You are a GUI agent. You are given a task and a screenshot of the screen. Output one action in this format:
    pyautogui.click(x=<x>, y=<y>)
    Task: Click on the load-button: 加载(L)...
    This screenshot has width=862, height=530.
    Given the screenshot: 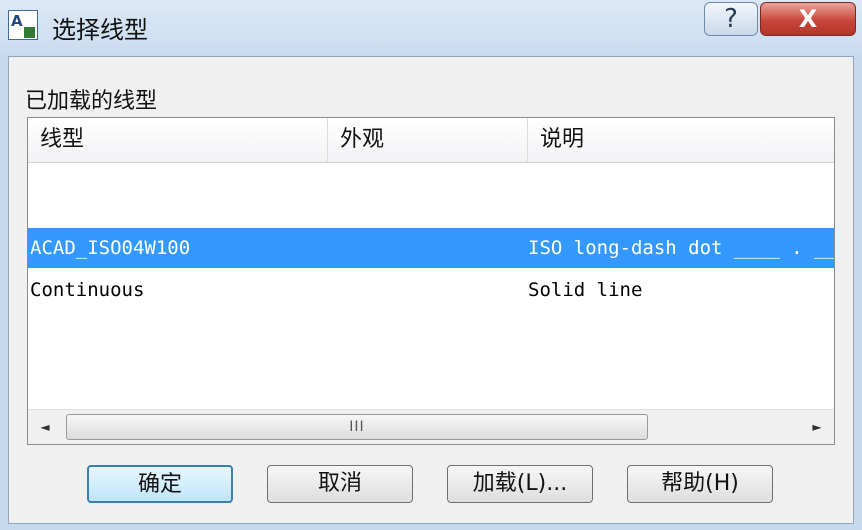 What is the action you would take?
    pyautogui.click(x=520, y=484)
    